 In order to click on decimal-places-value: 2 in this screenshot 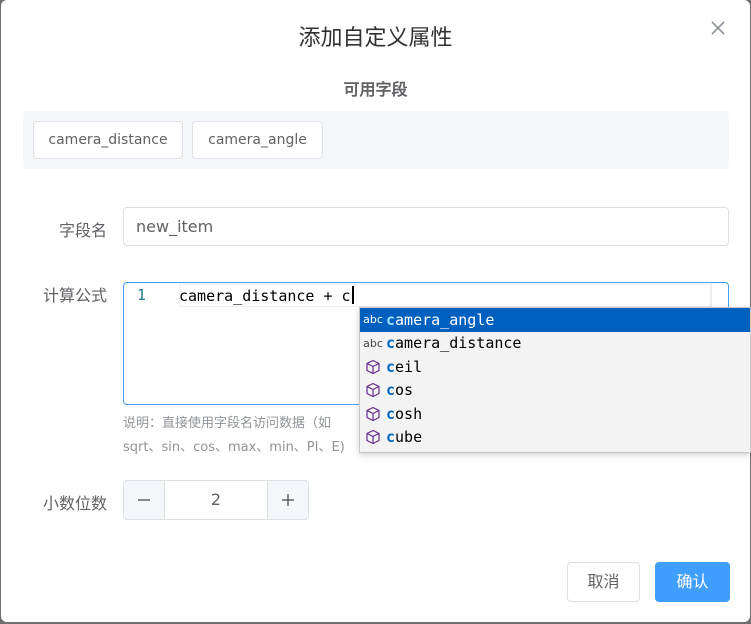, I will do `click(216, 500)`.